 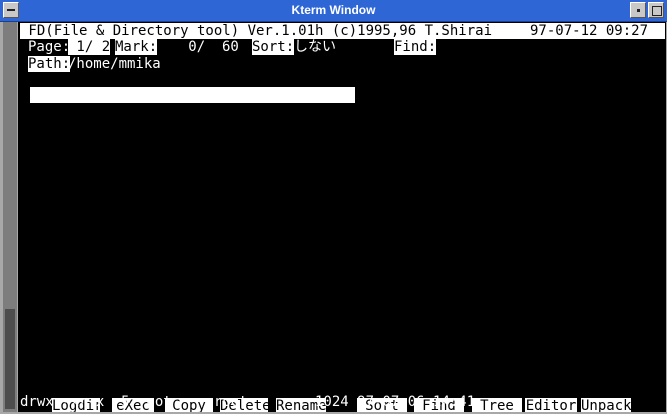 What do you see at coordinates (49, 47) in the screenshot?
I see `page-label: Page:` at bounding box center [49, 47].